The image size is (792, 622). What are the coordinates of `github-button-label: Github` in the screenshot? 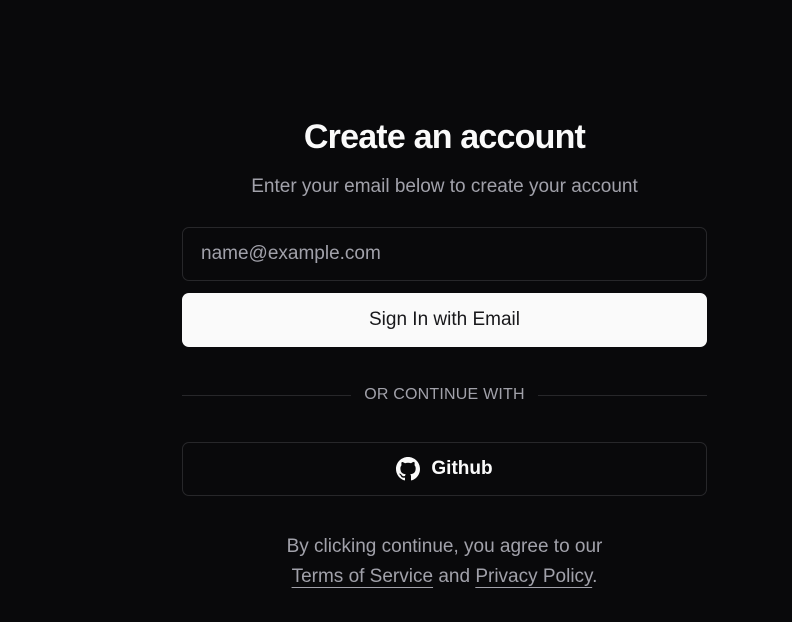 It's located at (462, 468).